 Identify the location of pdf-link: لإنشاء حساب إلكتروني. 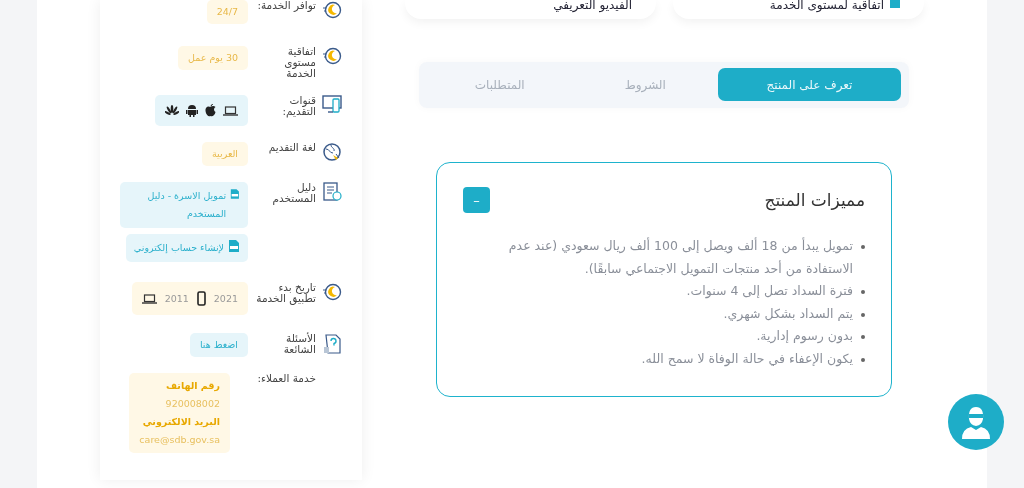
(186, 248).